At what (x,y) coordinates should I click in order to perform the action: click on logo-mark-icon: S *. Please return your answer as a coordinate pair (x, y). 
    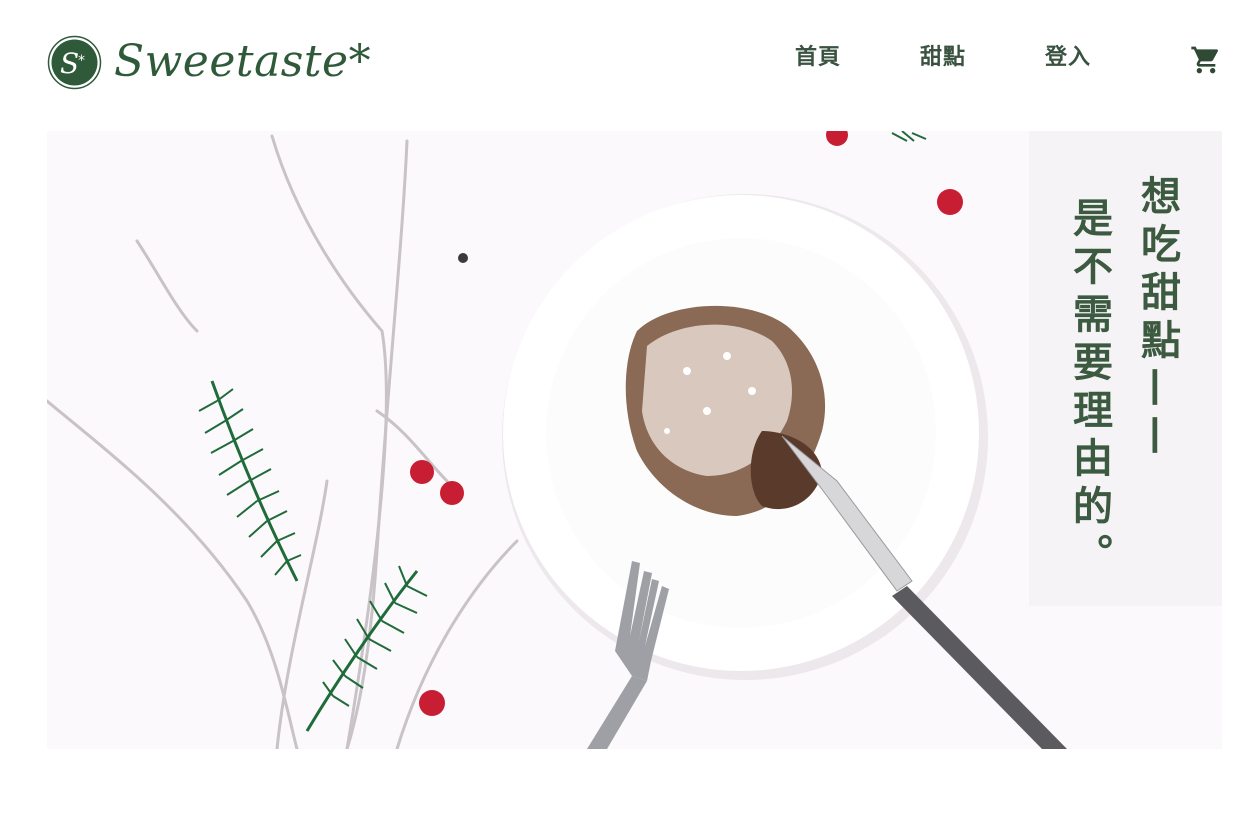
    Looking at the image, I should click on (74, 62).